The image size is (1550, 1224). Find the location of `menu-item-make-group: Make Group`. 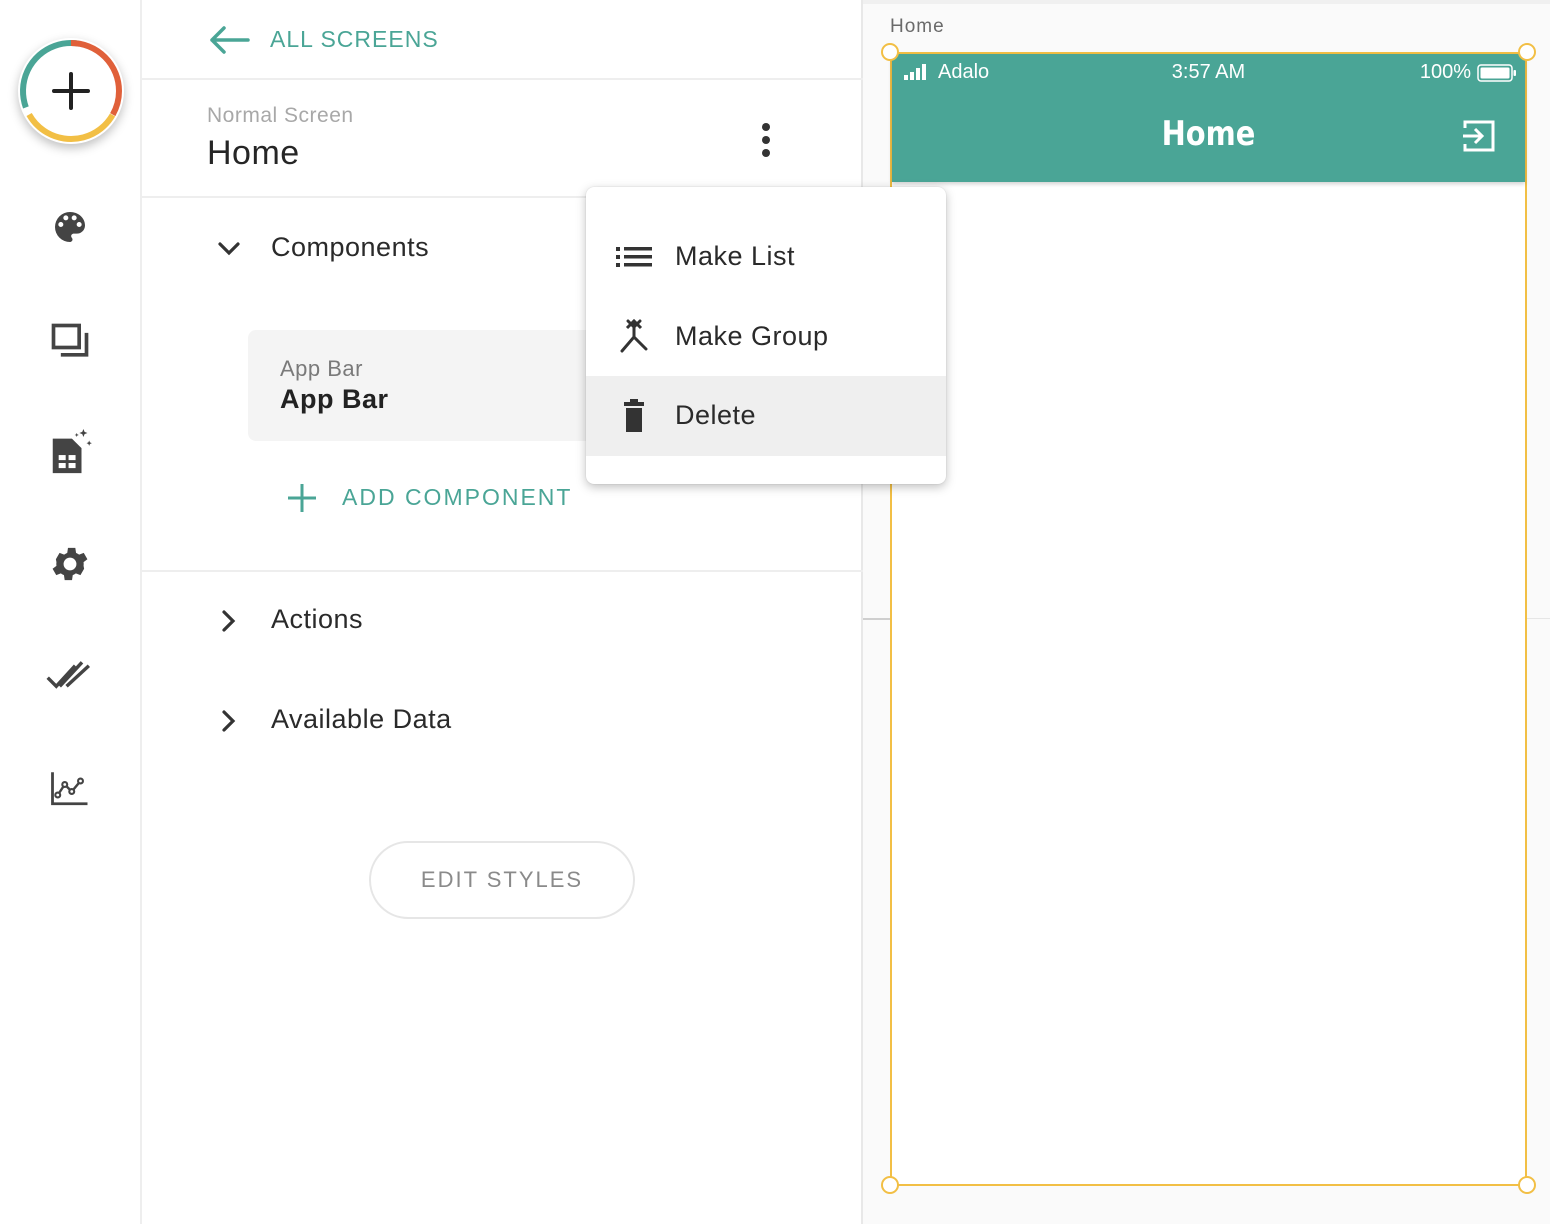

menu-item-make-group: Make Group is located at coordinates (766, 337).